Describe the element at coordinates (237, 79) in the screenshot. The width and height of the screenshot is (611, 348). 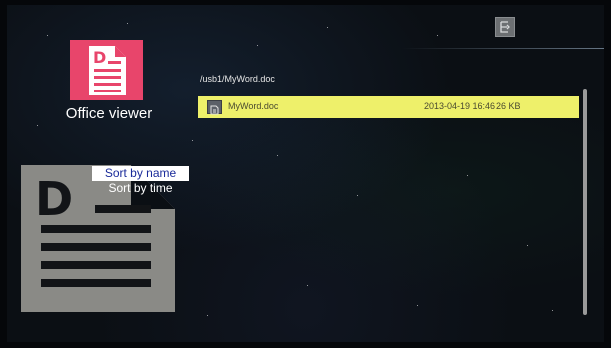
I see `current-path: /usb1/MyWord.doc` at that location.